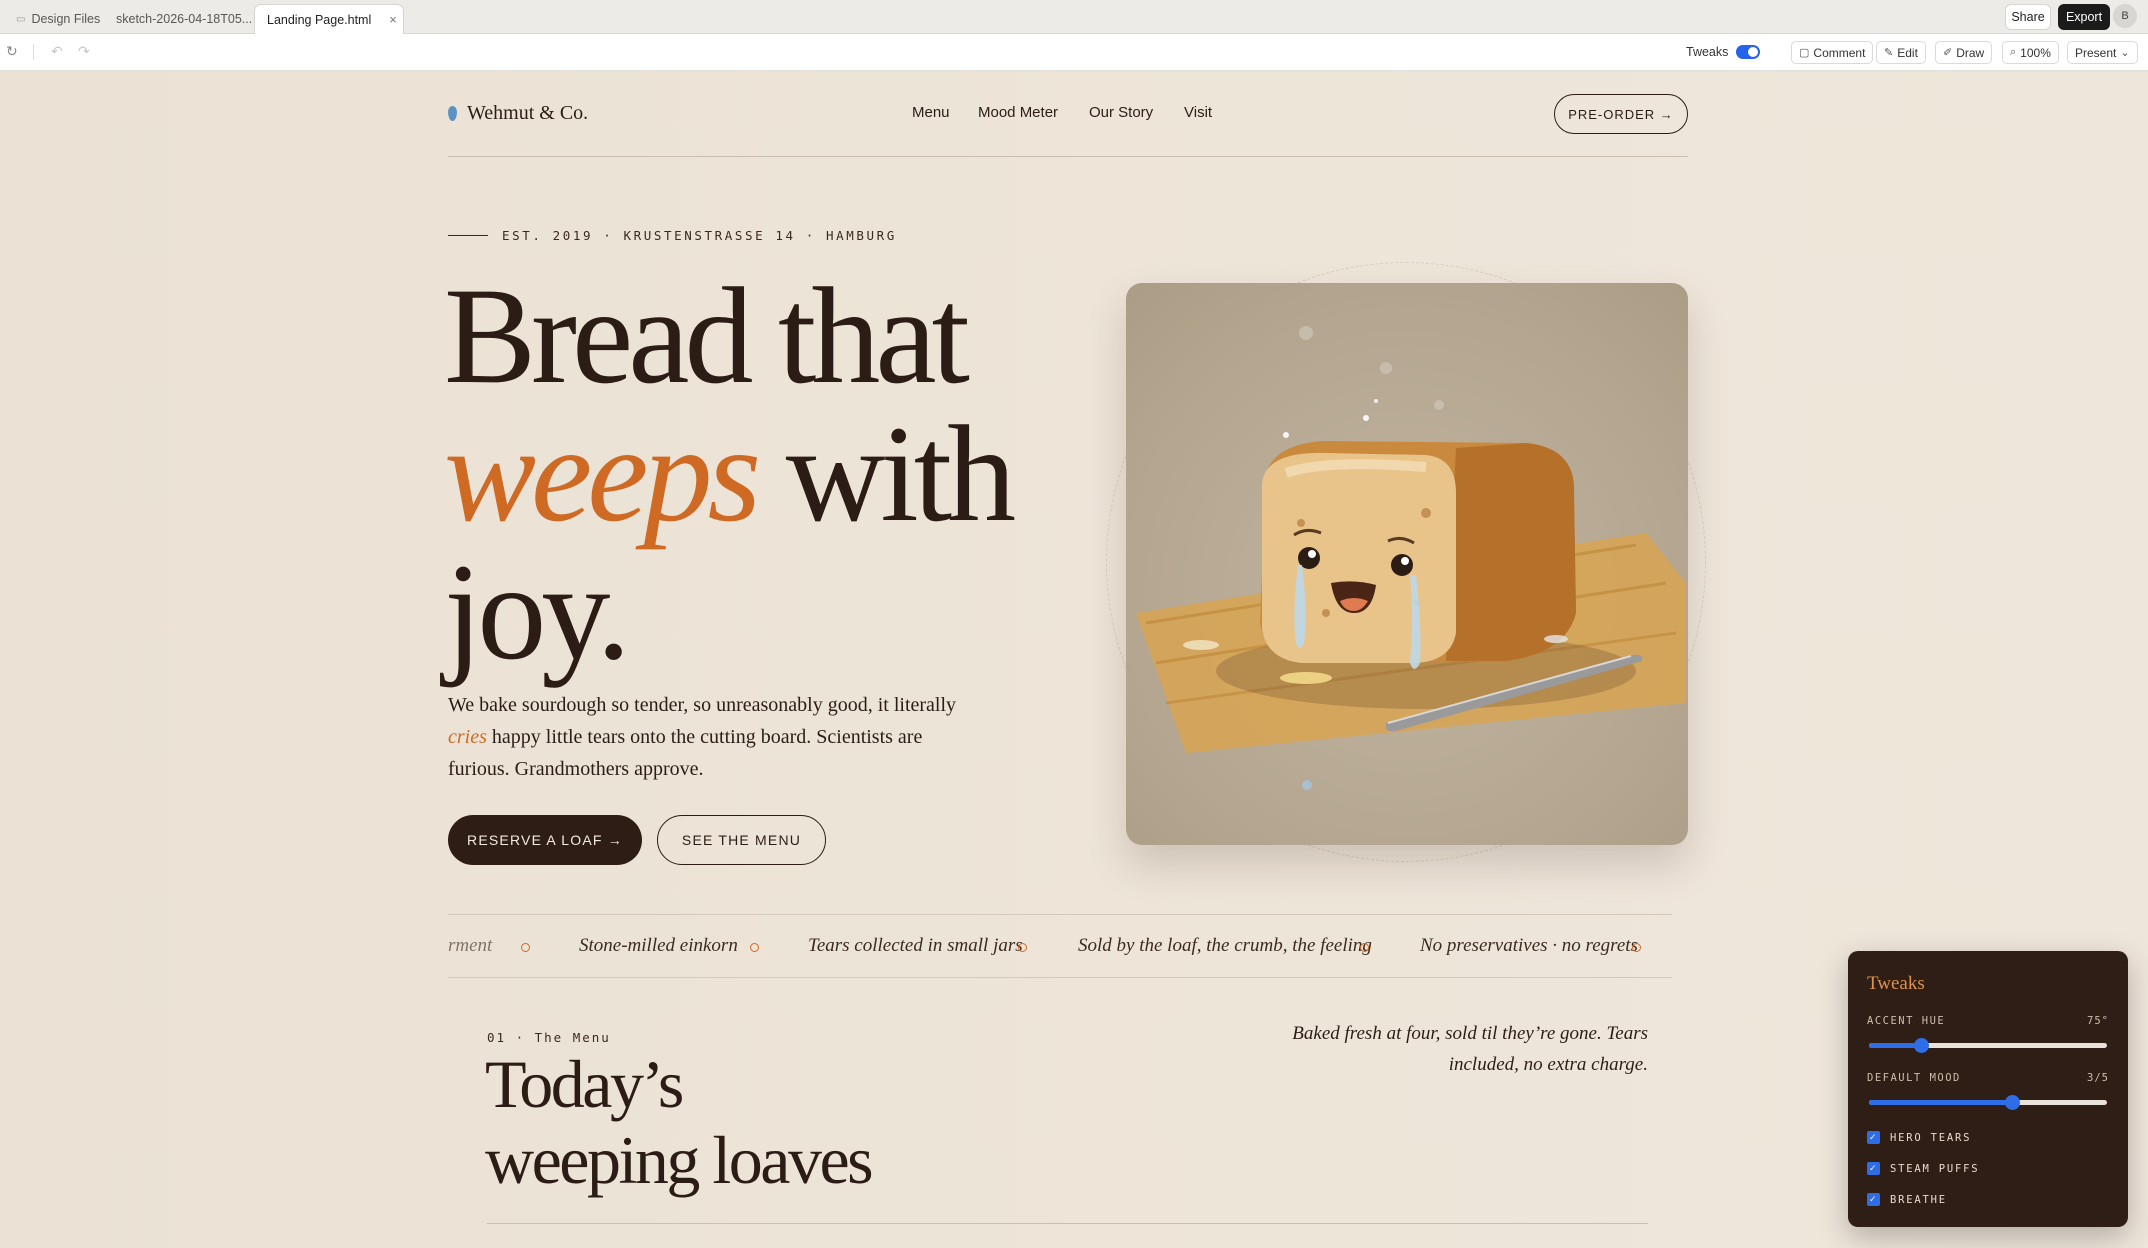  Describe the element at coordinates (1940, 1102) in the screenshot. I see `default-mood-fill` at that location.